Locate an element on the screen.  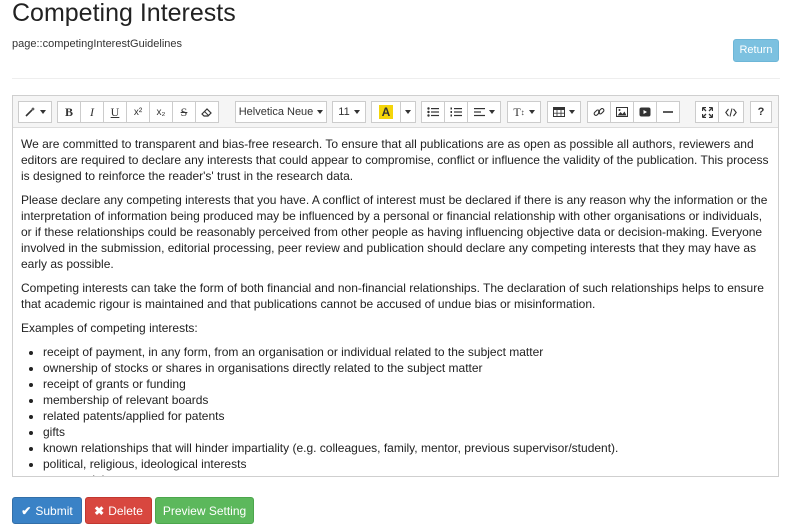
paragraph-align-button is located at coordinates (484, 112).